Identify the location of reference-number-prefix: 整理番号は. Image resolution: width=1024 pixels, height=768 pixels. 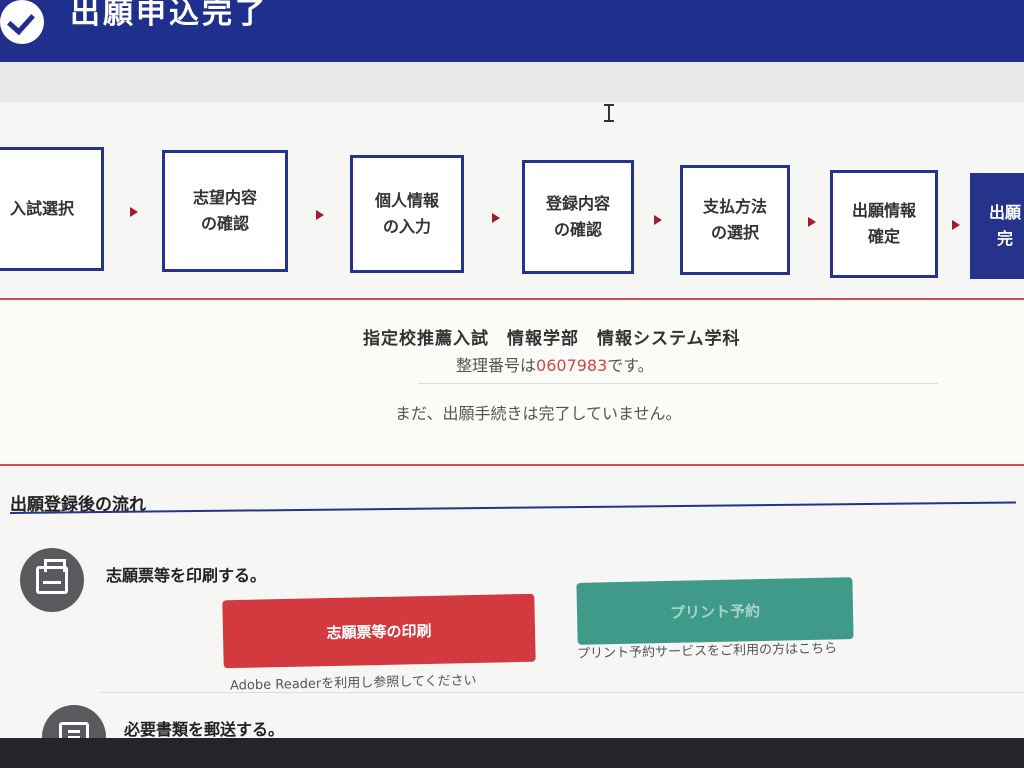
(496, 365).